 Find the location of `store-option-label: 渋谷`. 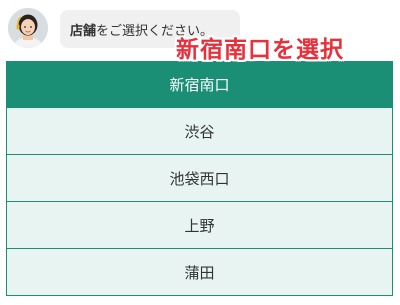

store-option-label: 渋谷 is located at coordinates (199, 131).